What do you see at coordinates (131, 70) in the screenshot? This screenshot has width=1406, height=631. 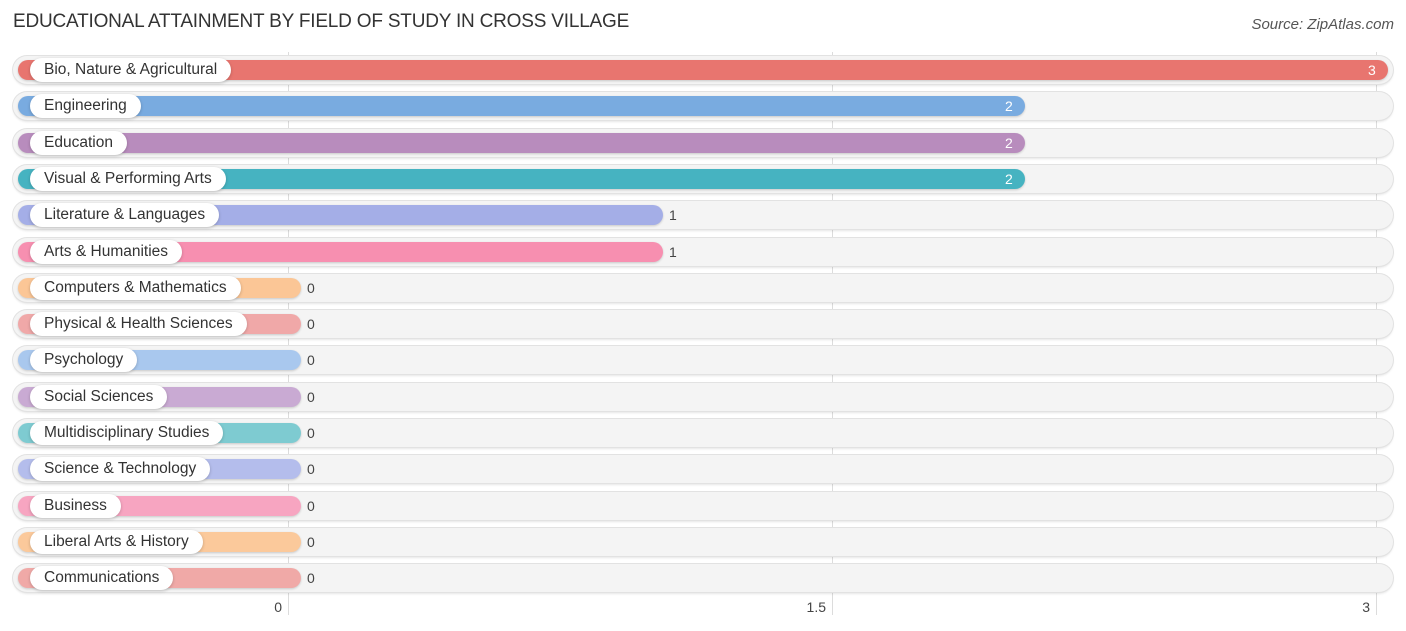 I see `category-label: Bio, Nature & Agricultural` at bounding box center [131, 70].